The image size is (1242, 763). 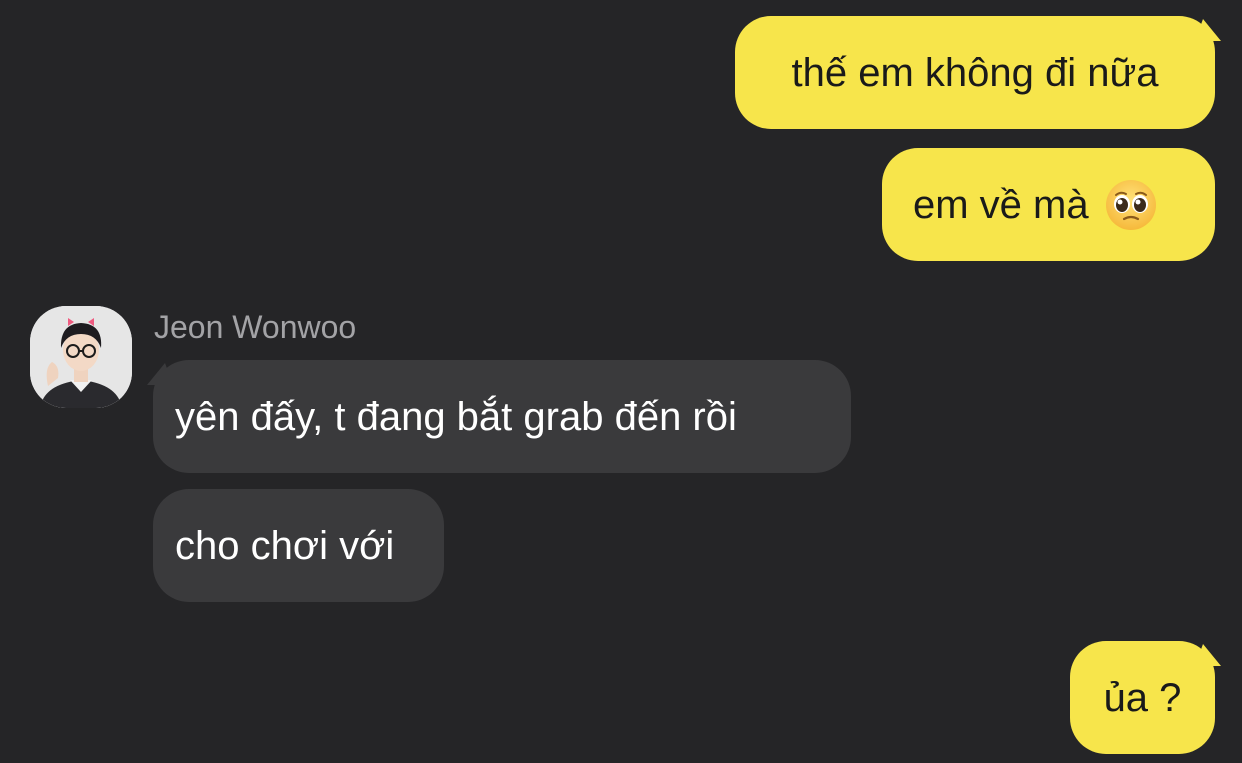 I want to click on outgoing-message-bubble: em về mà, so click(x=1048, y=204).